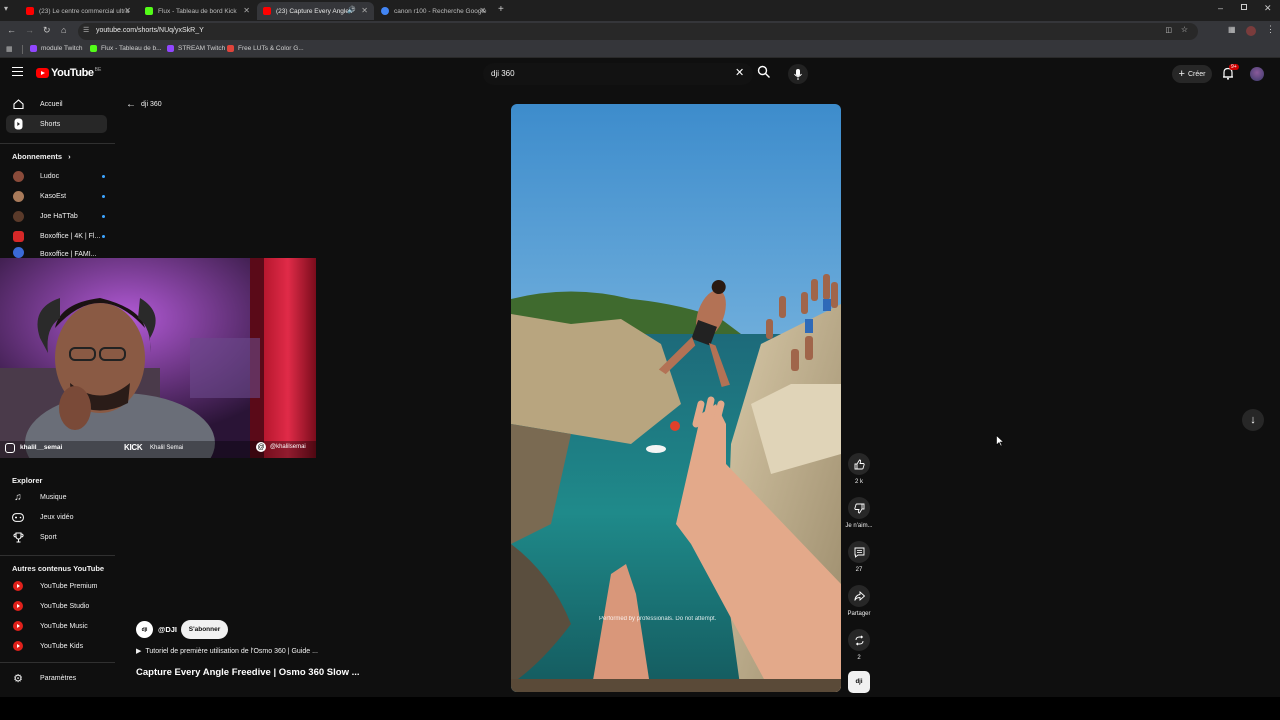  Describe the element at coordinates (144, 629) in the screenshot. I see `channel-avatar: dji` at that location.